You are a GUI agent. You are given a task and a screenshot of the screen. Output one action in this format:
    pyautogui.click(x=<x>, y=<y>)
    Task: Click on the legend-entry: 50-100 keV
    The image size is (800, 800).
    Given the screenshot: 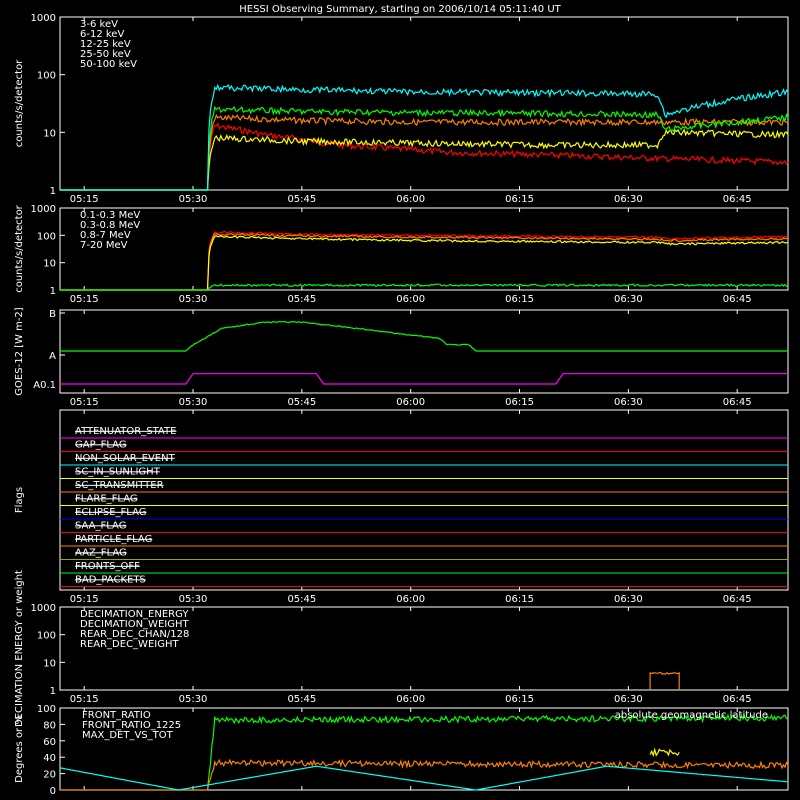 What is the action you would take?
    pyautogui.click(x=108, y=64)
    